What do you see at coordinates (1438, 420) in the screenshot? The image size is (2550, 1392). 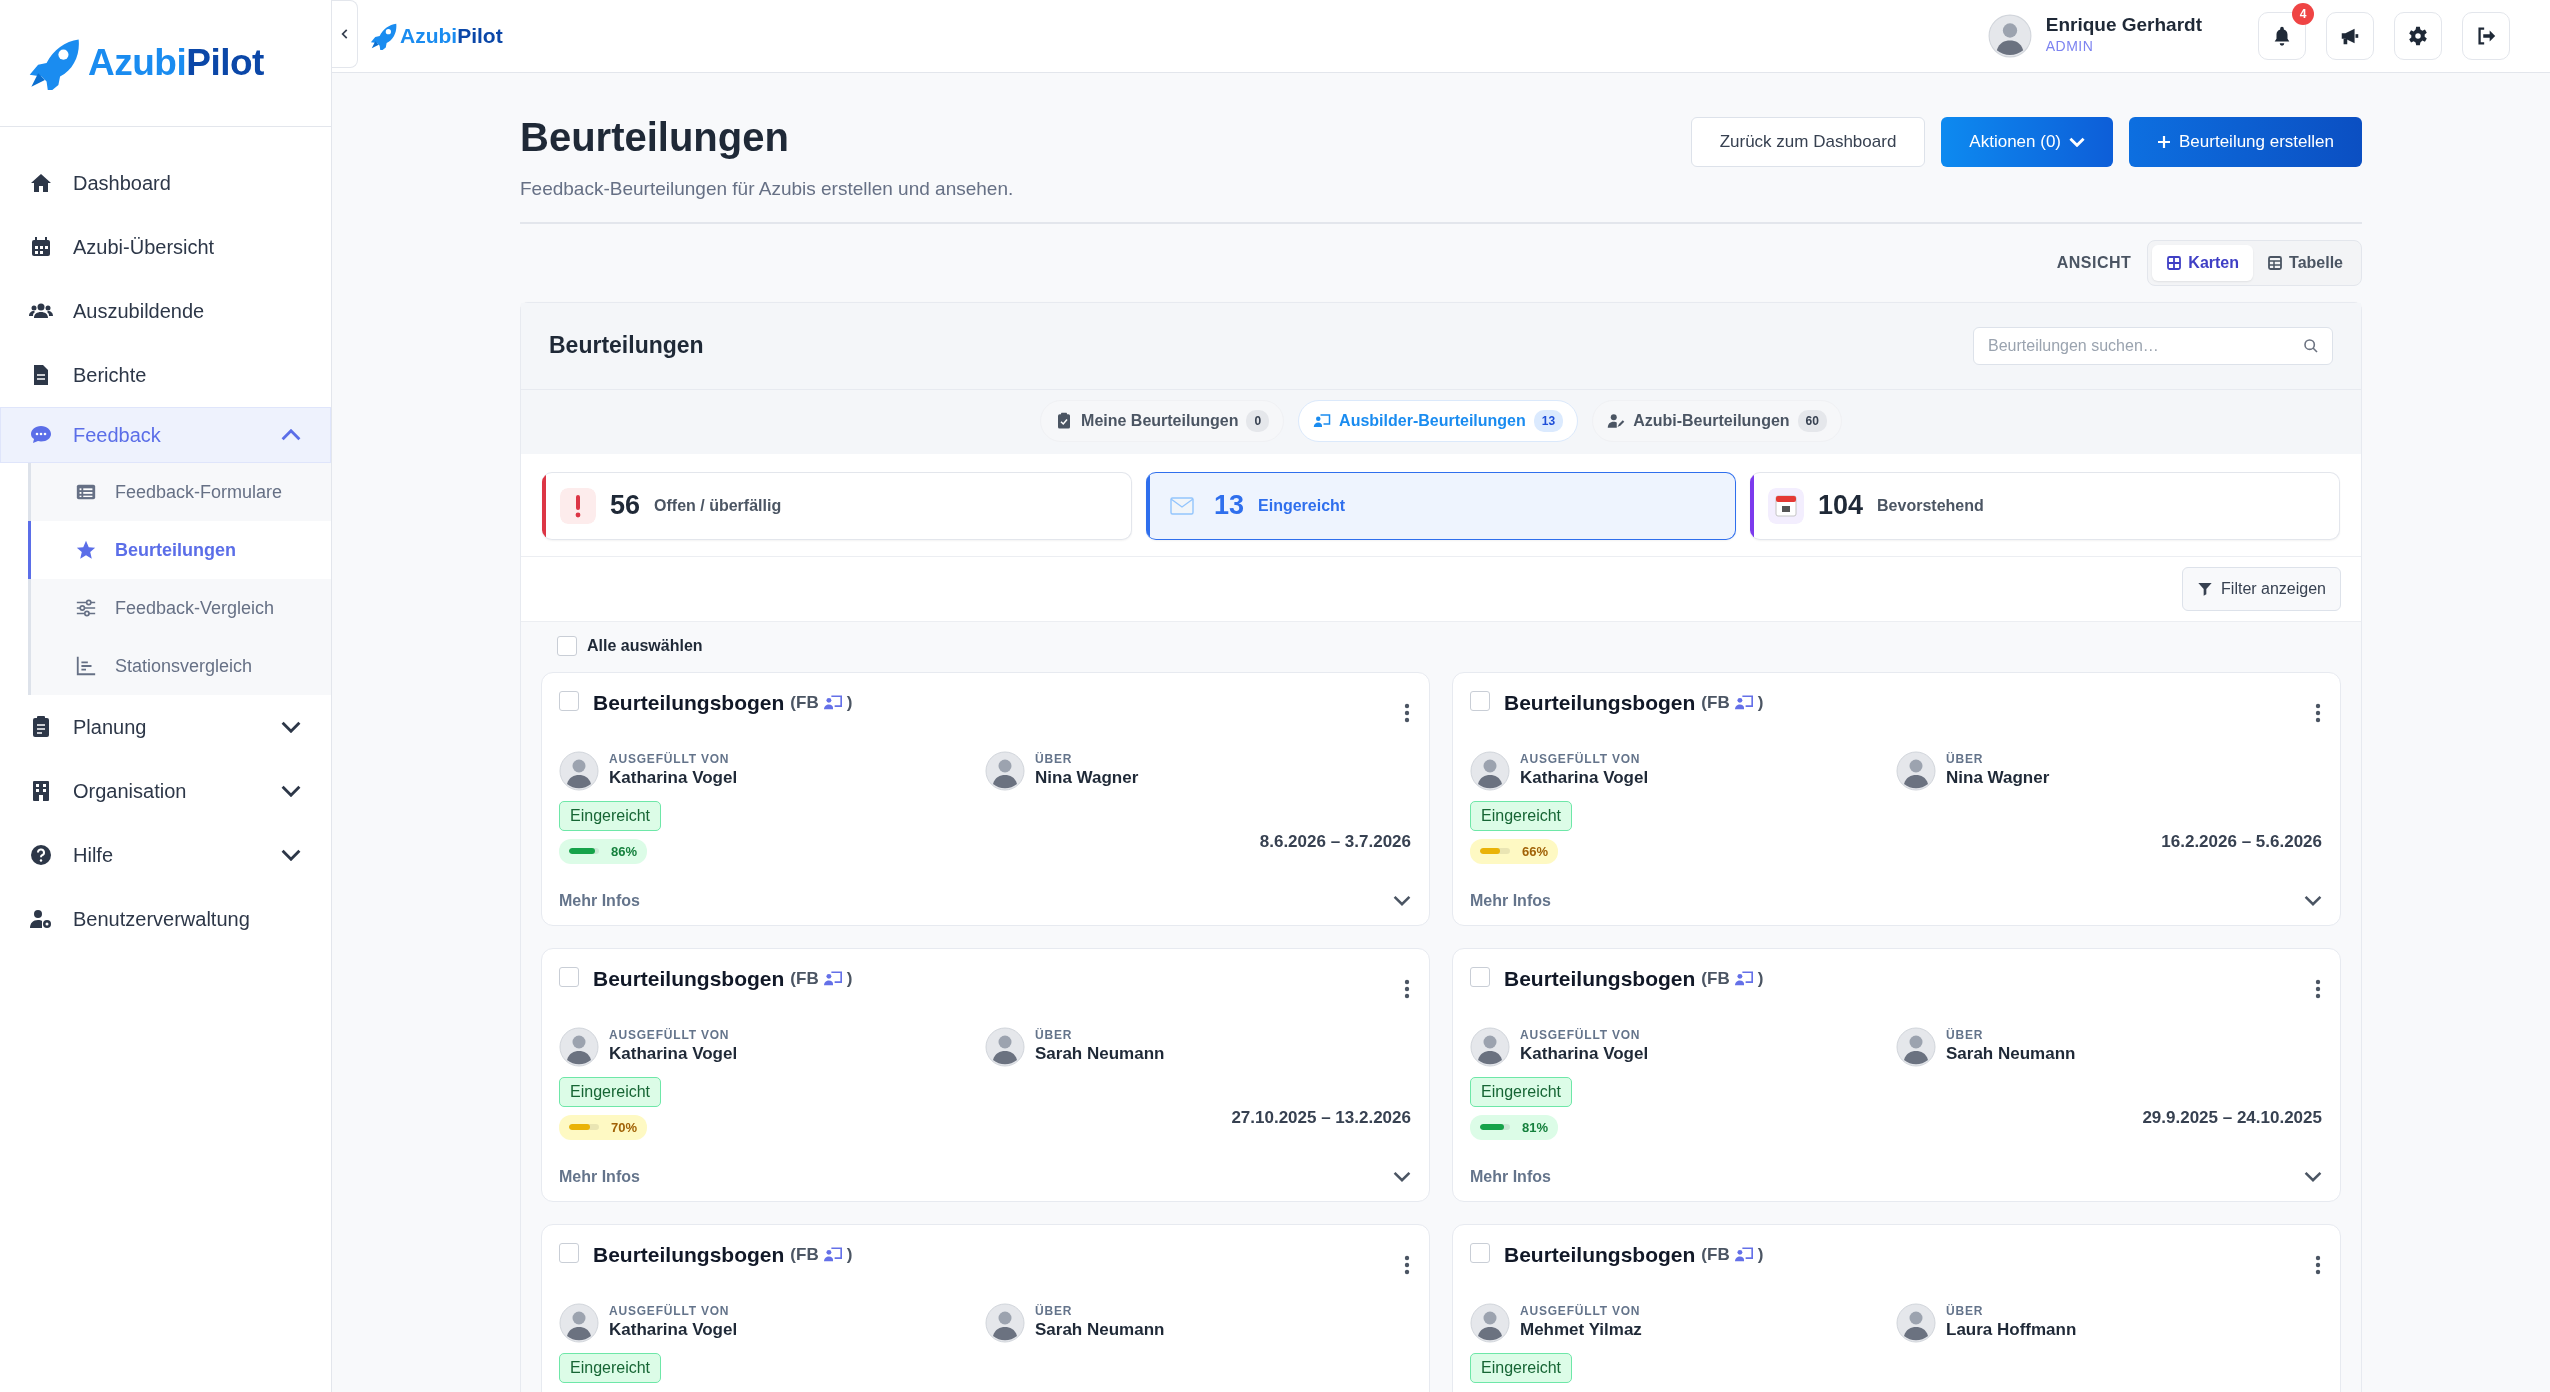 I see `tab: Ausbilder-Beurteilungen 13` at bounding box center [1438, 420].